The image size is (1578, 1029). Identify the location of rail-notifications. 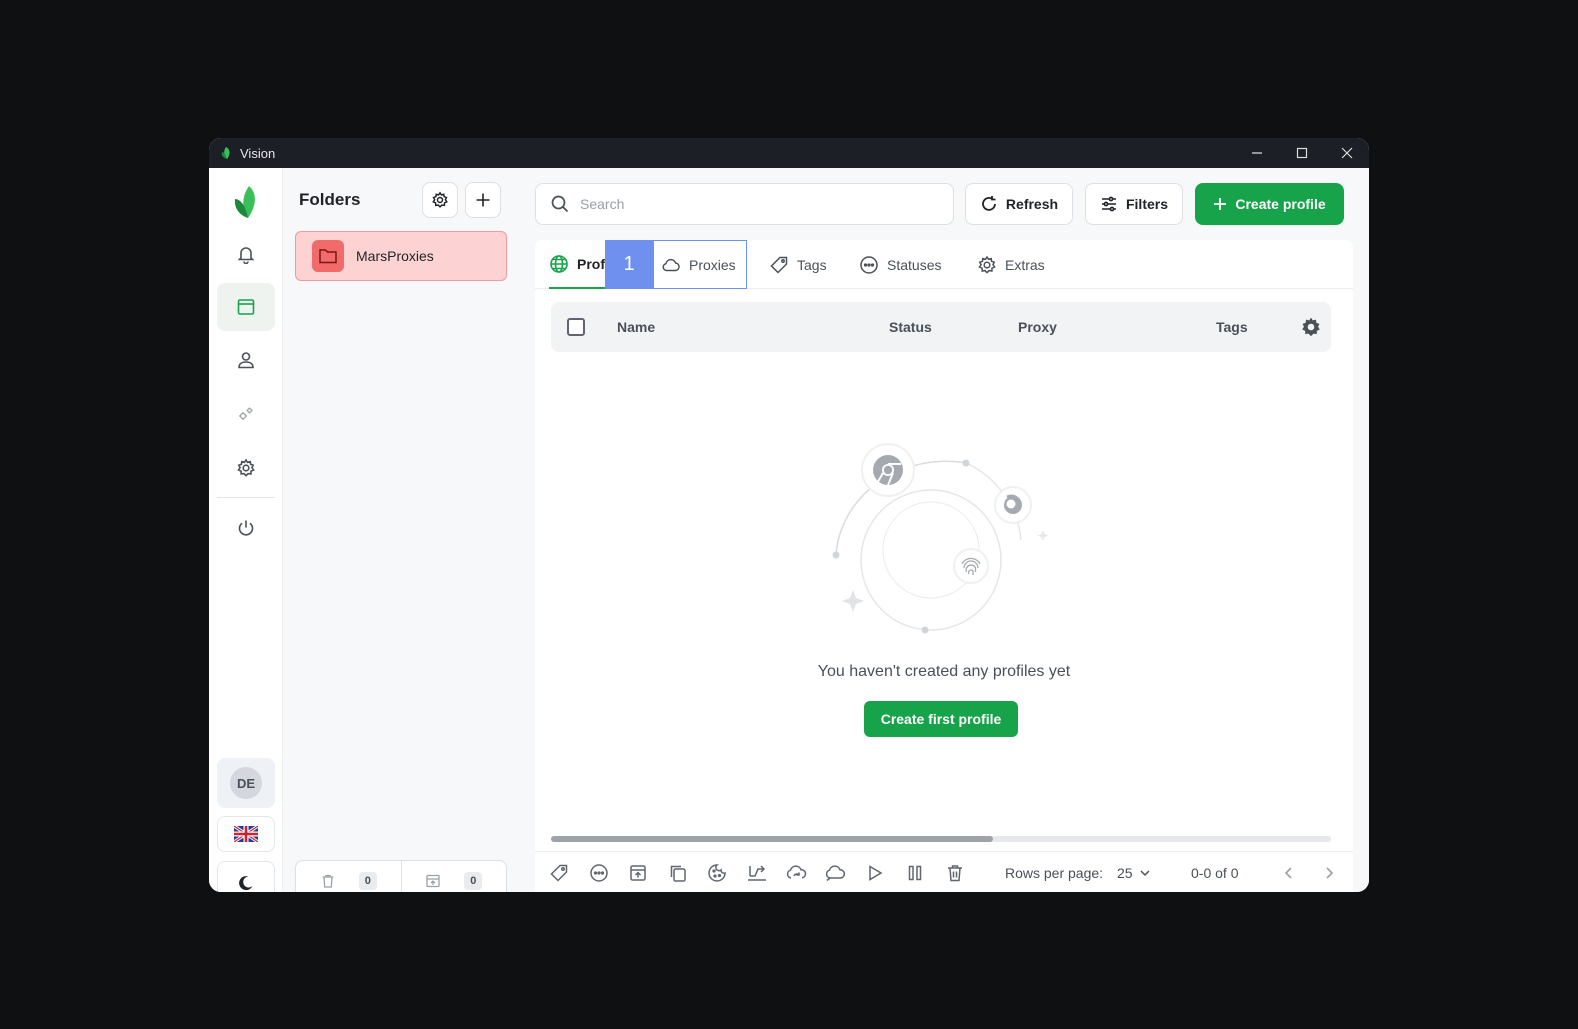
(246, 254).